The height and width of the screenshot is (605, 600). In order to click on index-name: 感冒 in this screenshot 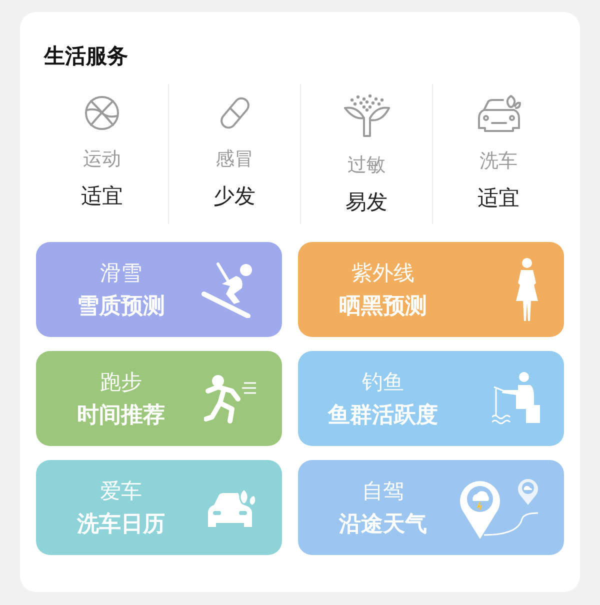, I will do `click(235, 159)`.